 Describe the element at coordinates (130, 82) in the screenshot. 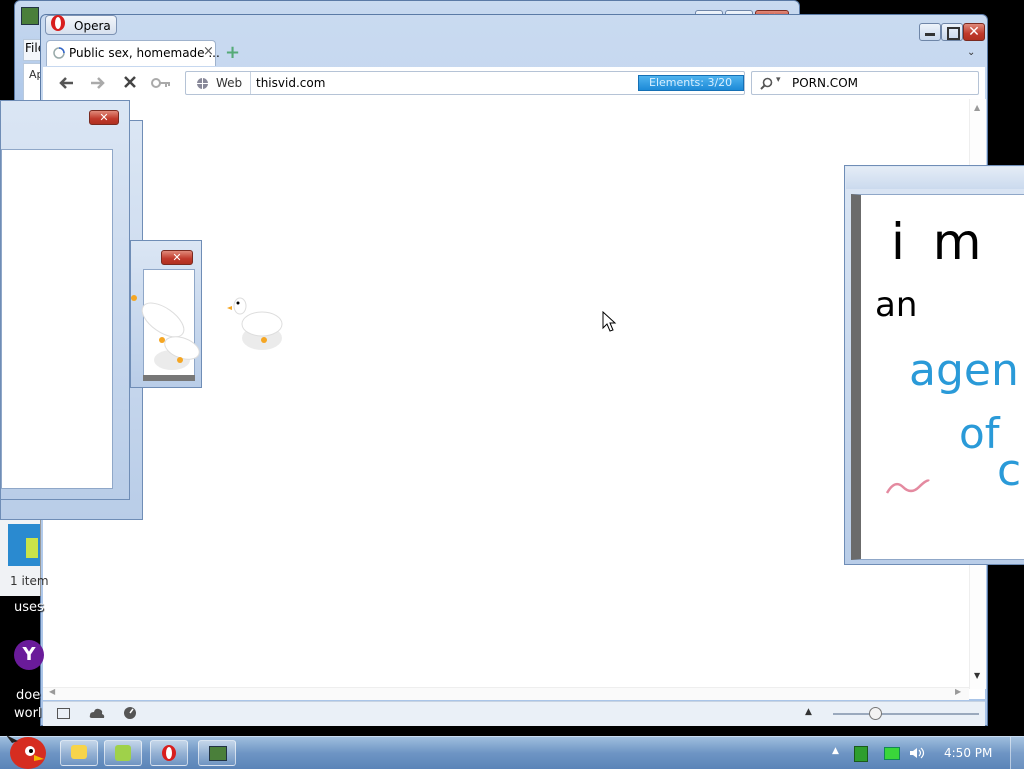

I see `stop-icon` at that location.